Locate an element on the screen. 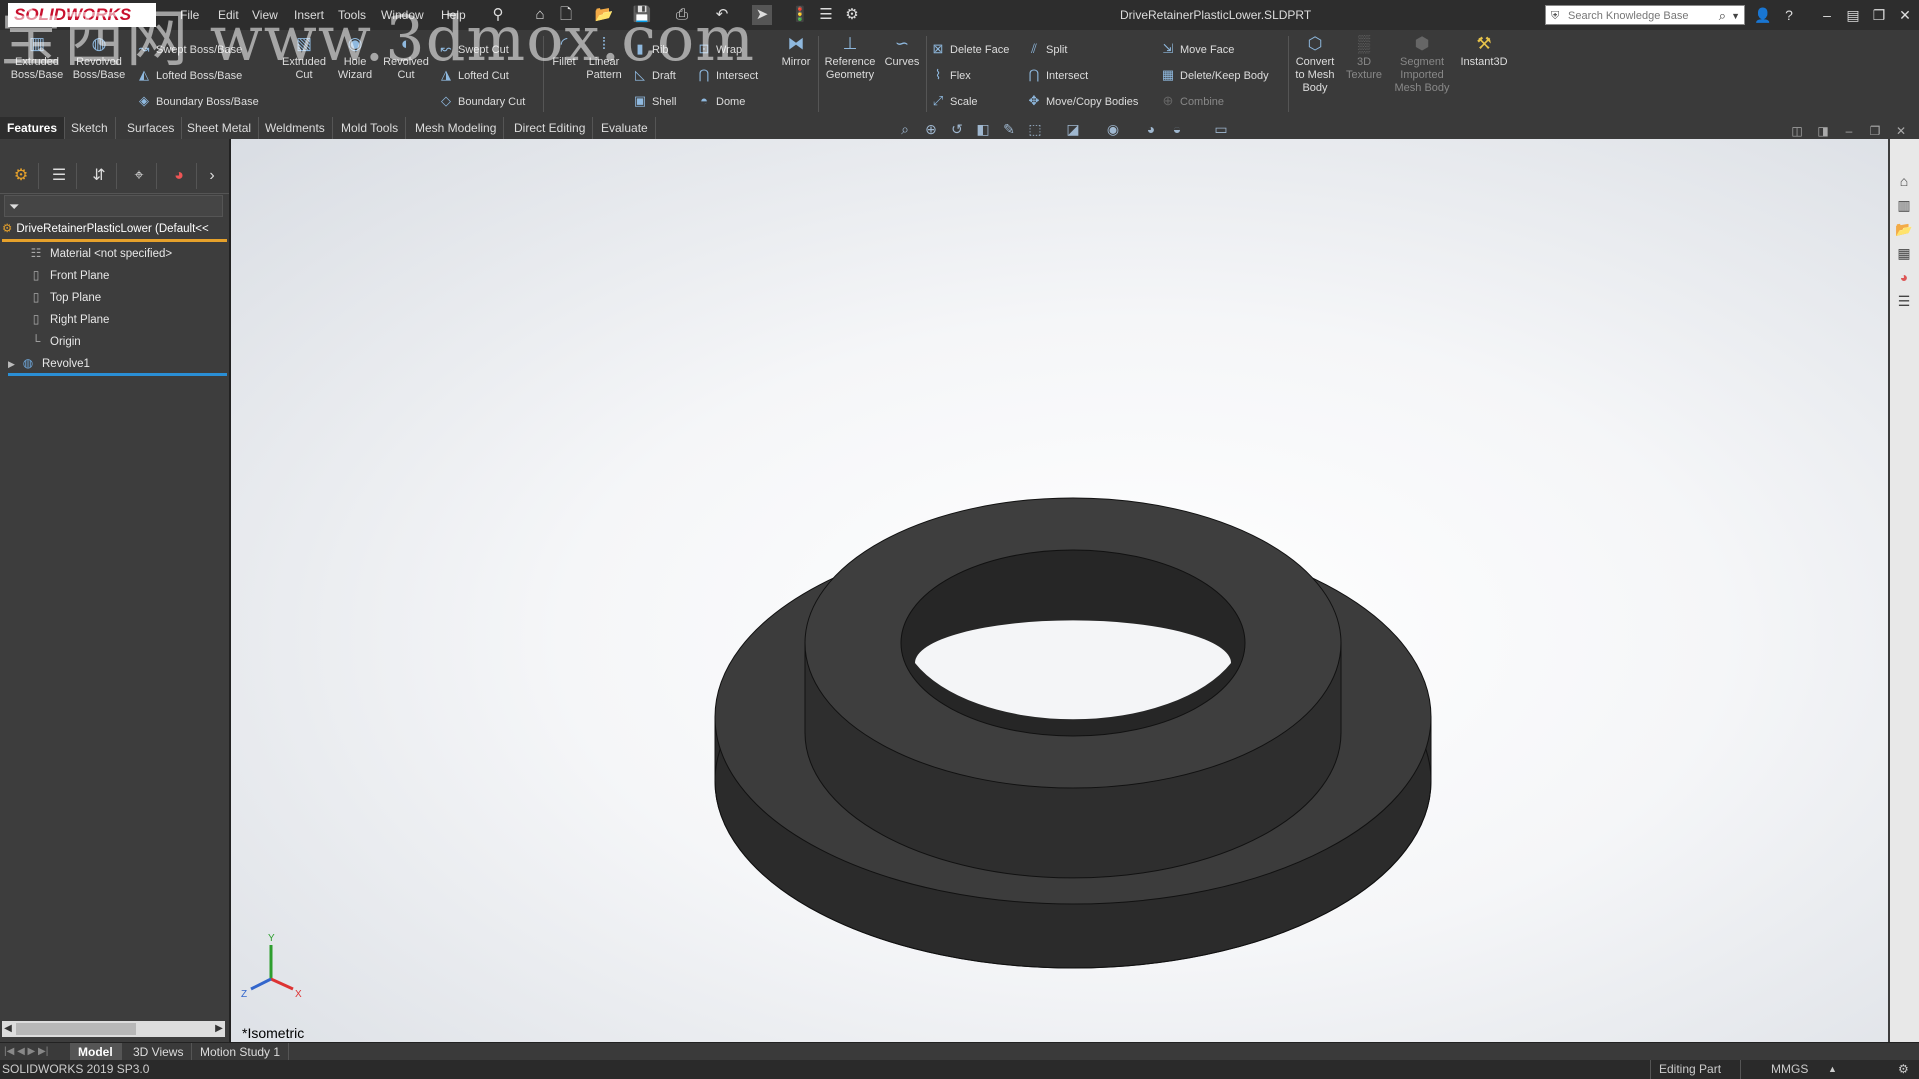  reference-geometry-button: ⊥ Reference Geometry is located at coordinates (850, 58).